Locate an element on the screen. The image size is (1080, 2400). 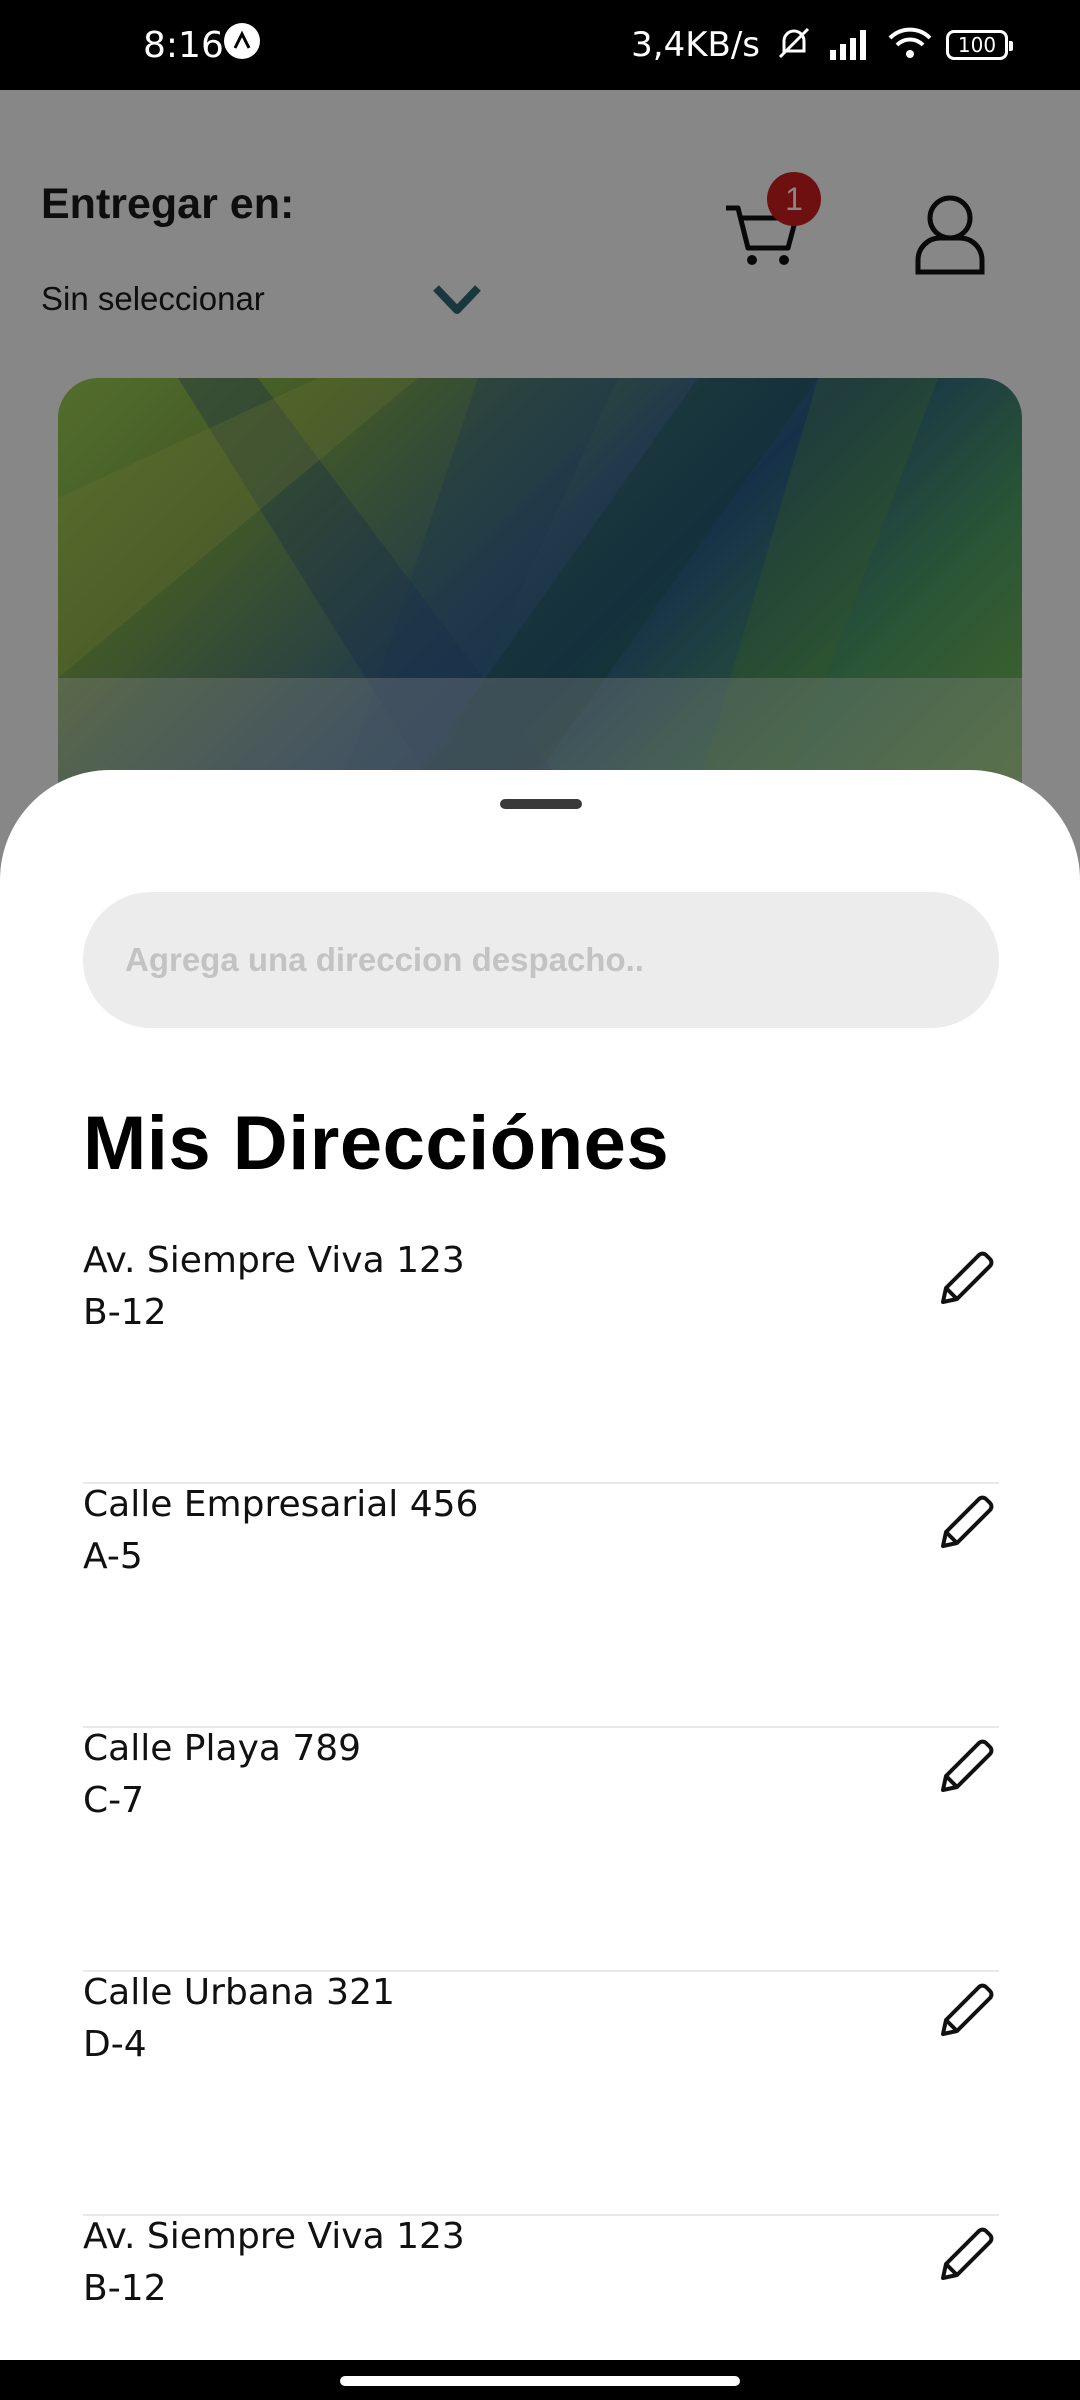
status-time: 8:16 is located at coordinates (183, 45).